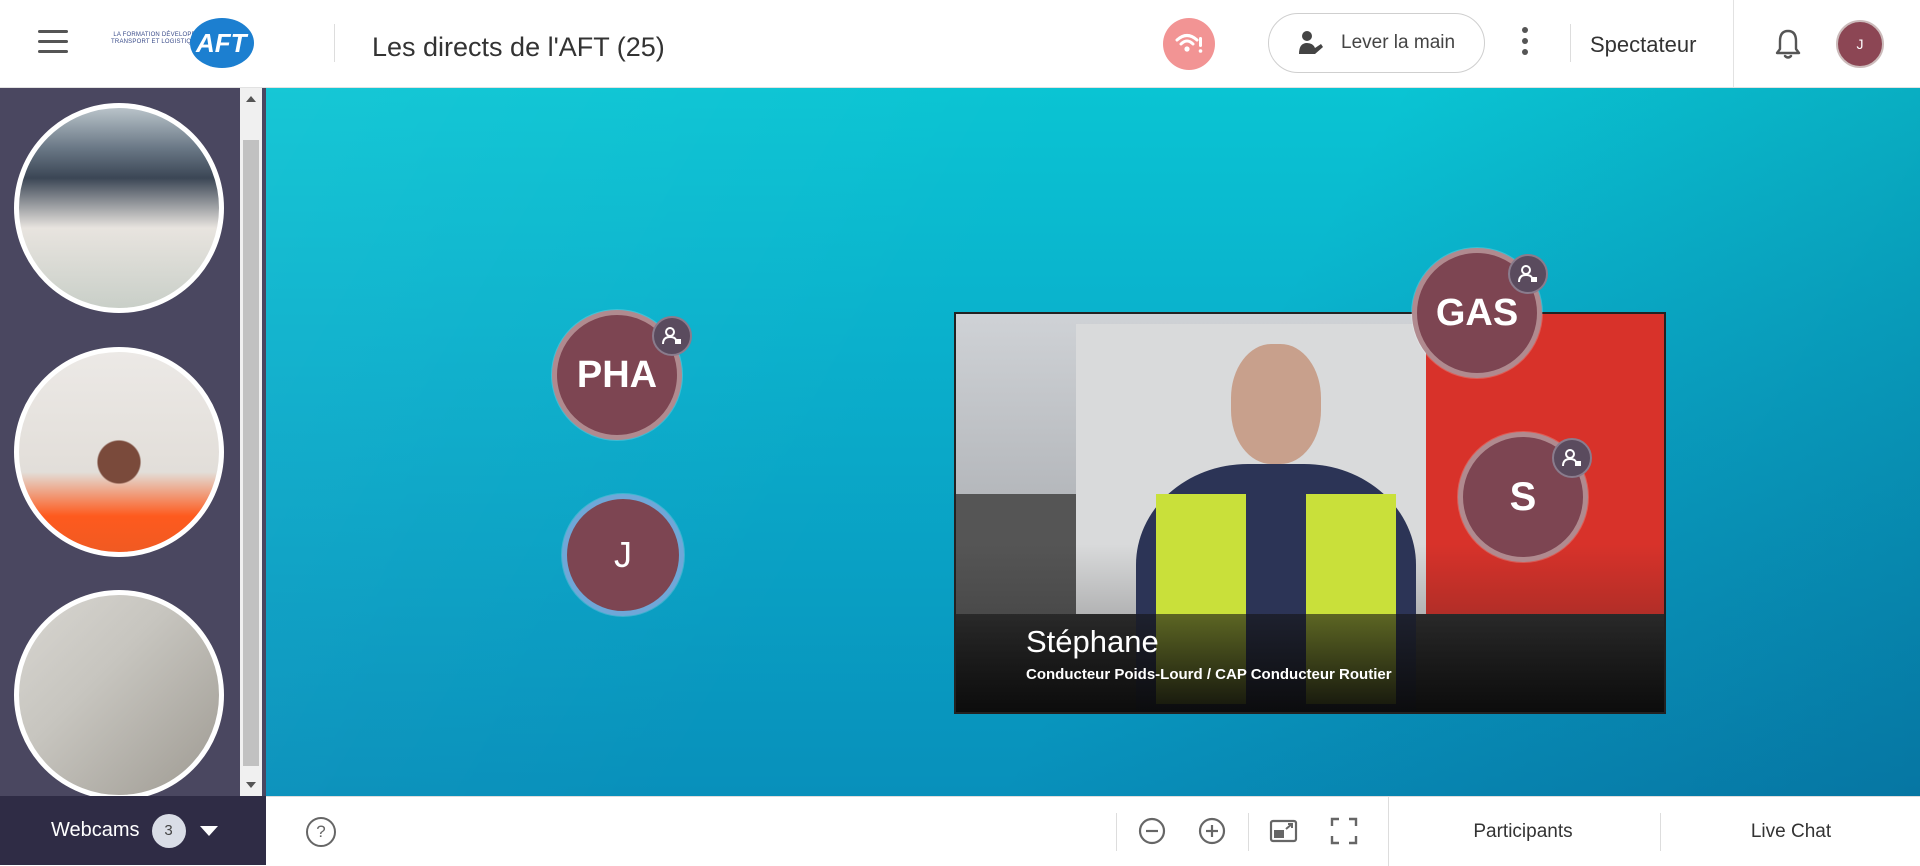 The height and width of the screenshot is (866, 1920). What do you see at coordinates (168, 830) in the screenshot?
I see `webcams-count-badge: 3` at bounding box center [168, 830].